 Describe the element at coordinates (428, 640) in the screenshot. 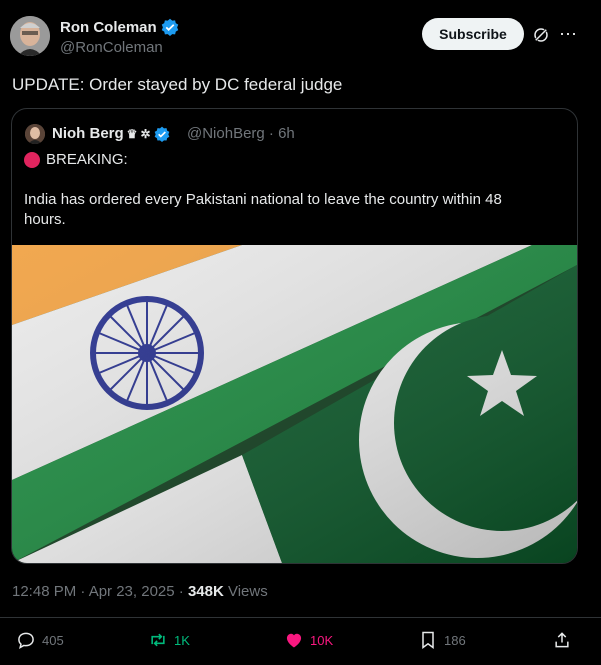

I see `bookmark-icon` at that location.